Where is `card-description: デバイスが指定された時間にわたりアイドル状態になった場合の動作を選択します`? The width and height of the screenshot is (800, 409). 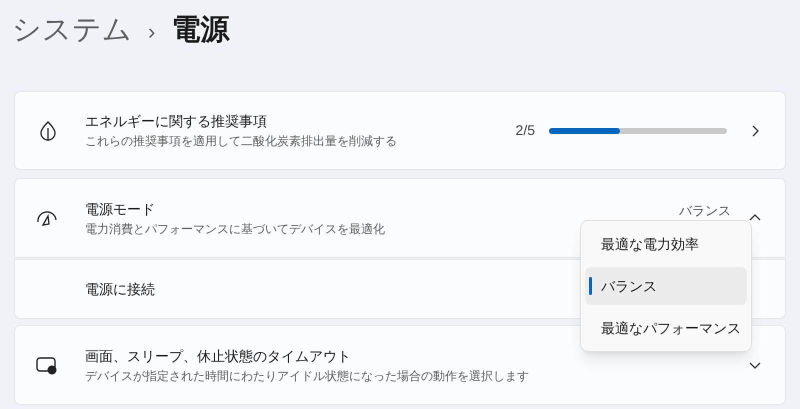 card-description: デバイスが指定された時間にわたりアイドル状態になった場合の動作を選択します is located at coordinates (307, 376).